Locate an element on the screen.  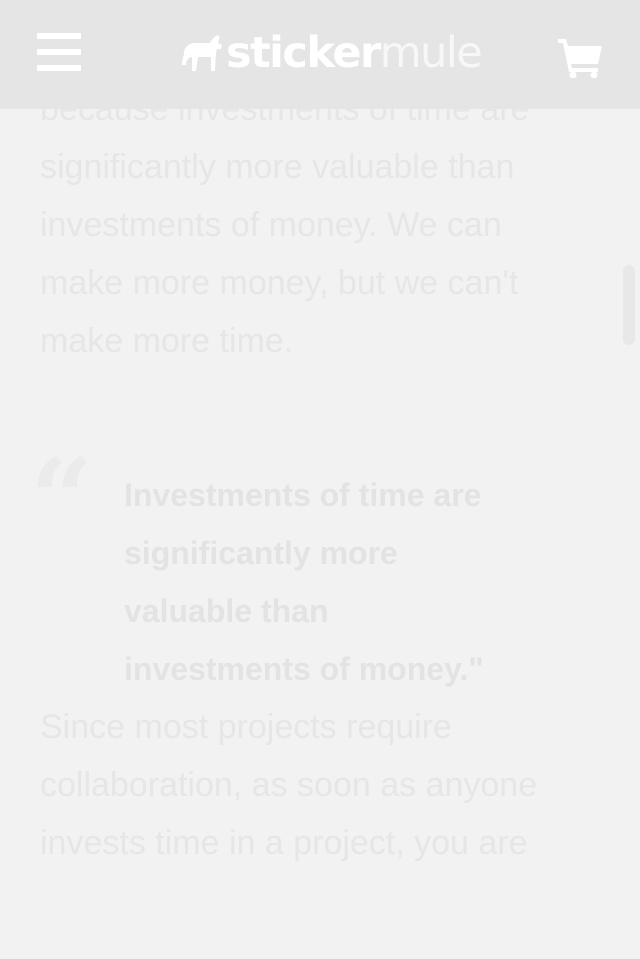
paragraph-line: make more time. is located at coordinates (167, 341).